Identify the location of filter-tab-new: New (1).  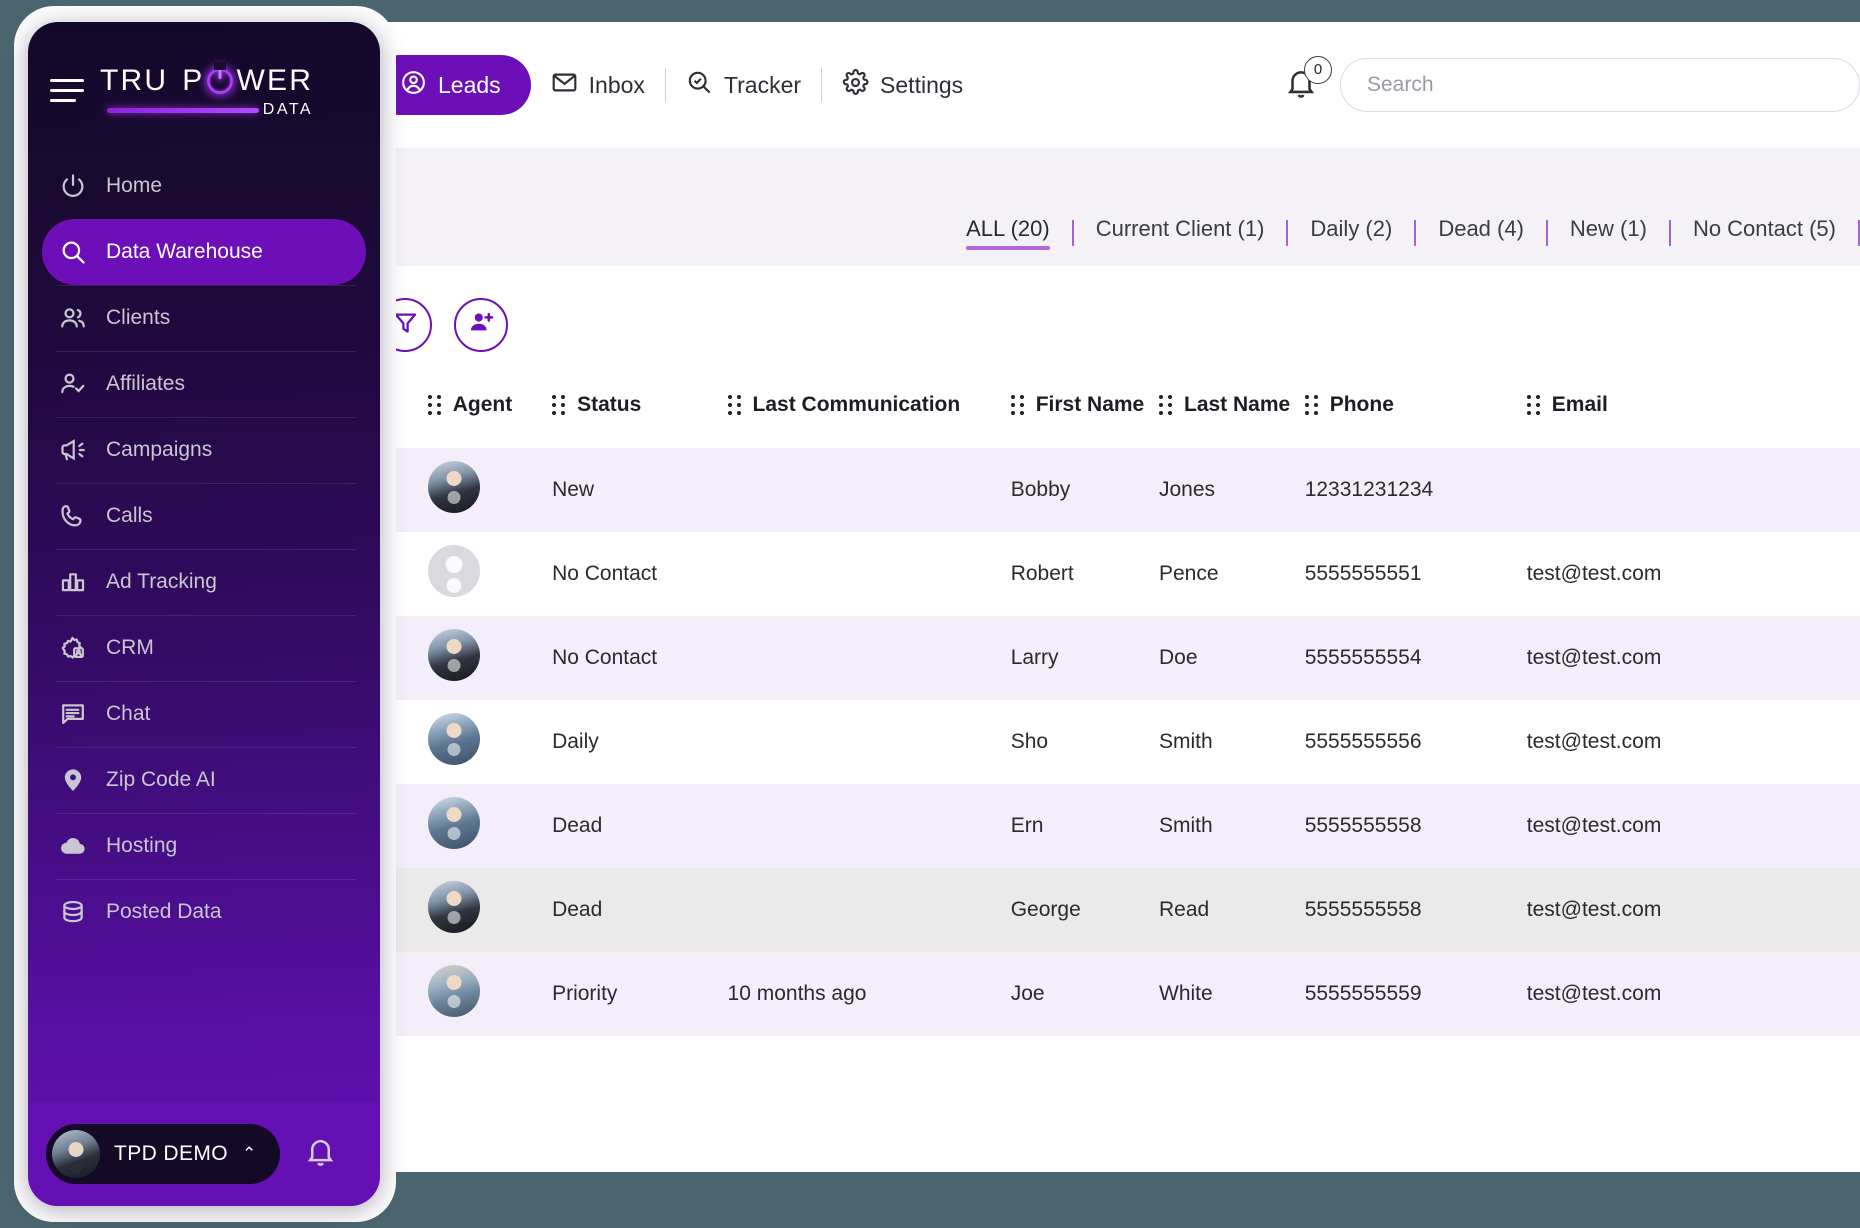
(1608, 233).